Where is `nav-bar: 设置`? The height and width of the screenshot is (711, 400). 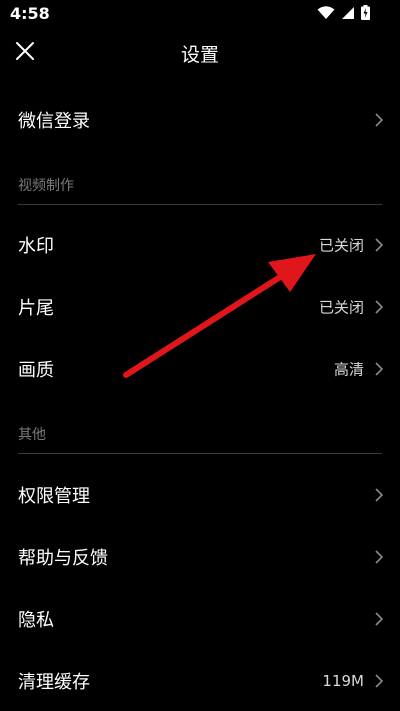
nav-bar: 设置 is located at coordinates (200, 53).